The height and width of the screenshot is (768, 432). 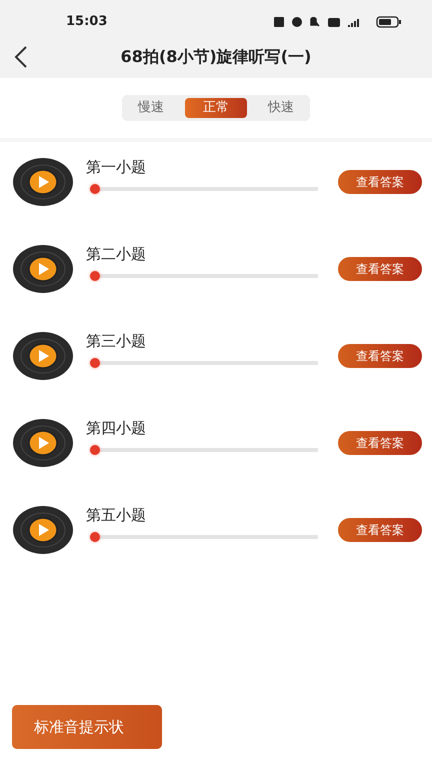 What do you see at coordinates (116, 167) in the screenshot?
I see `question-title: 第一小题` at bounding box center [116, 167].